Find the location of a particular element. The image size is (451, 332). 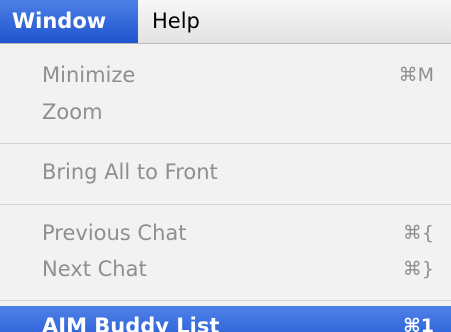

menu-item-previous-chat: Previous Chat ⌘{ is located at coordinates (225, 233).